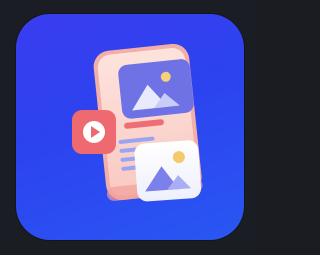 This screenshot has width=320, height=255. What do you see at coordinates (94, 132) in the screenshot?
I see `play-icon` at bounding box center [94, 132].